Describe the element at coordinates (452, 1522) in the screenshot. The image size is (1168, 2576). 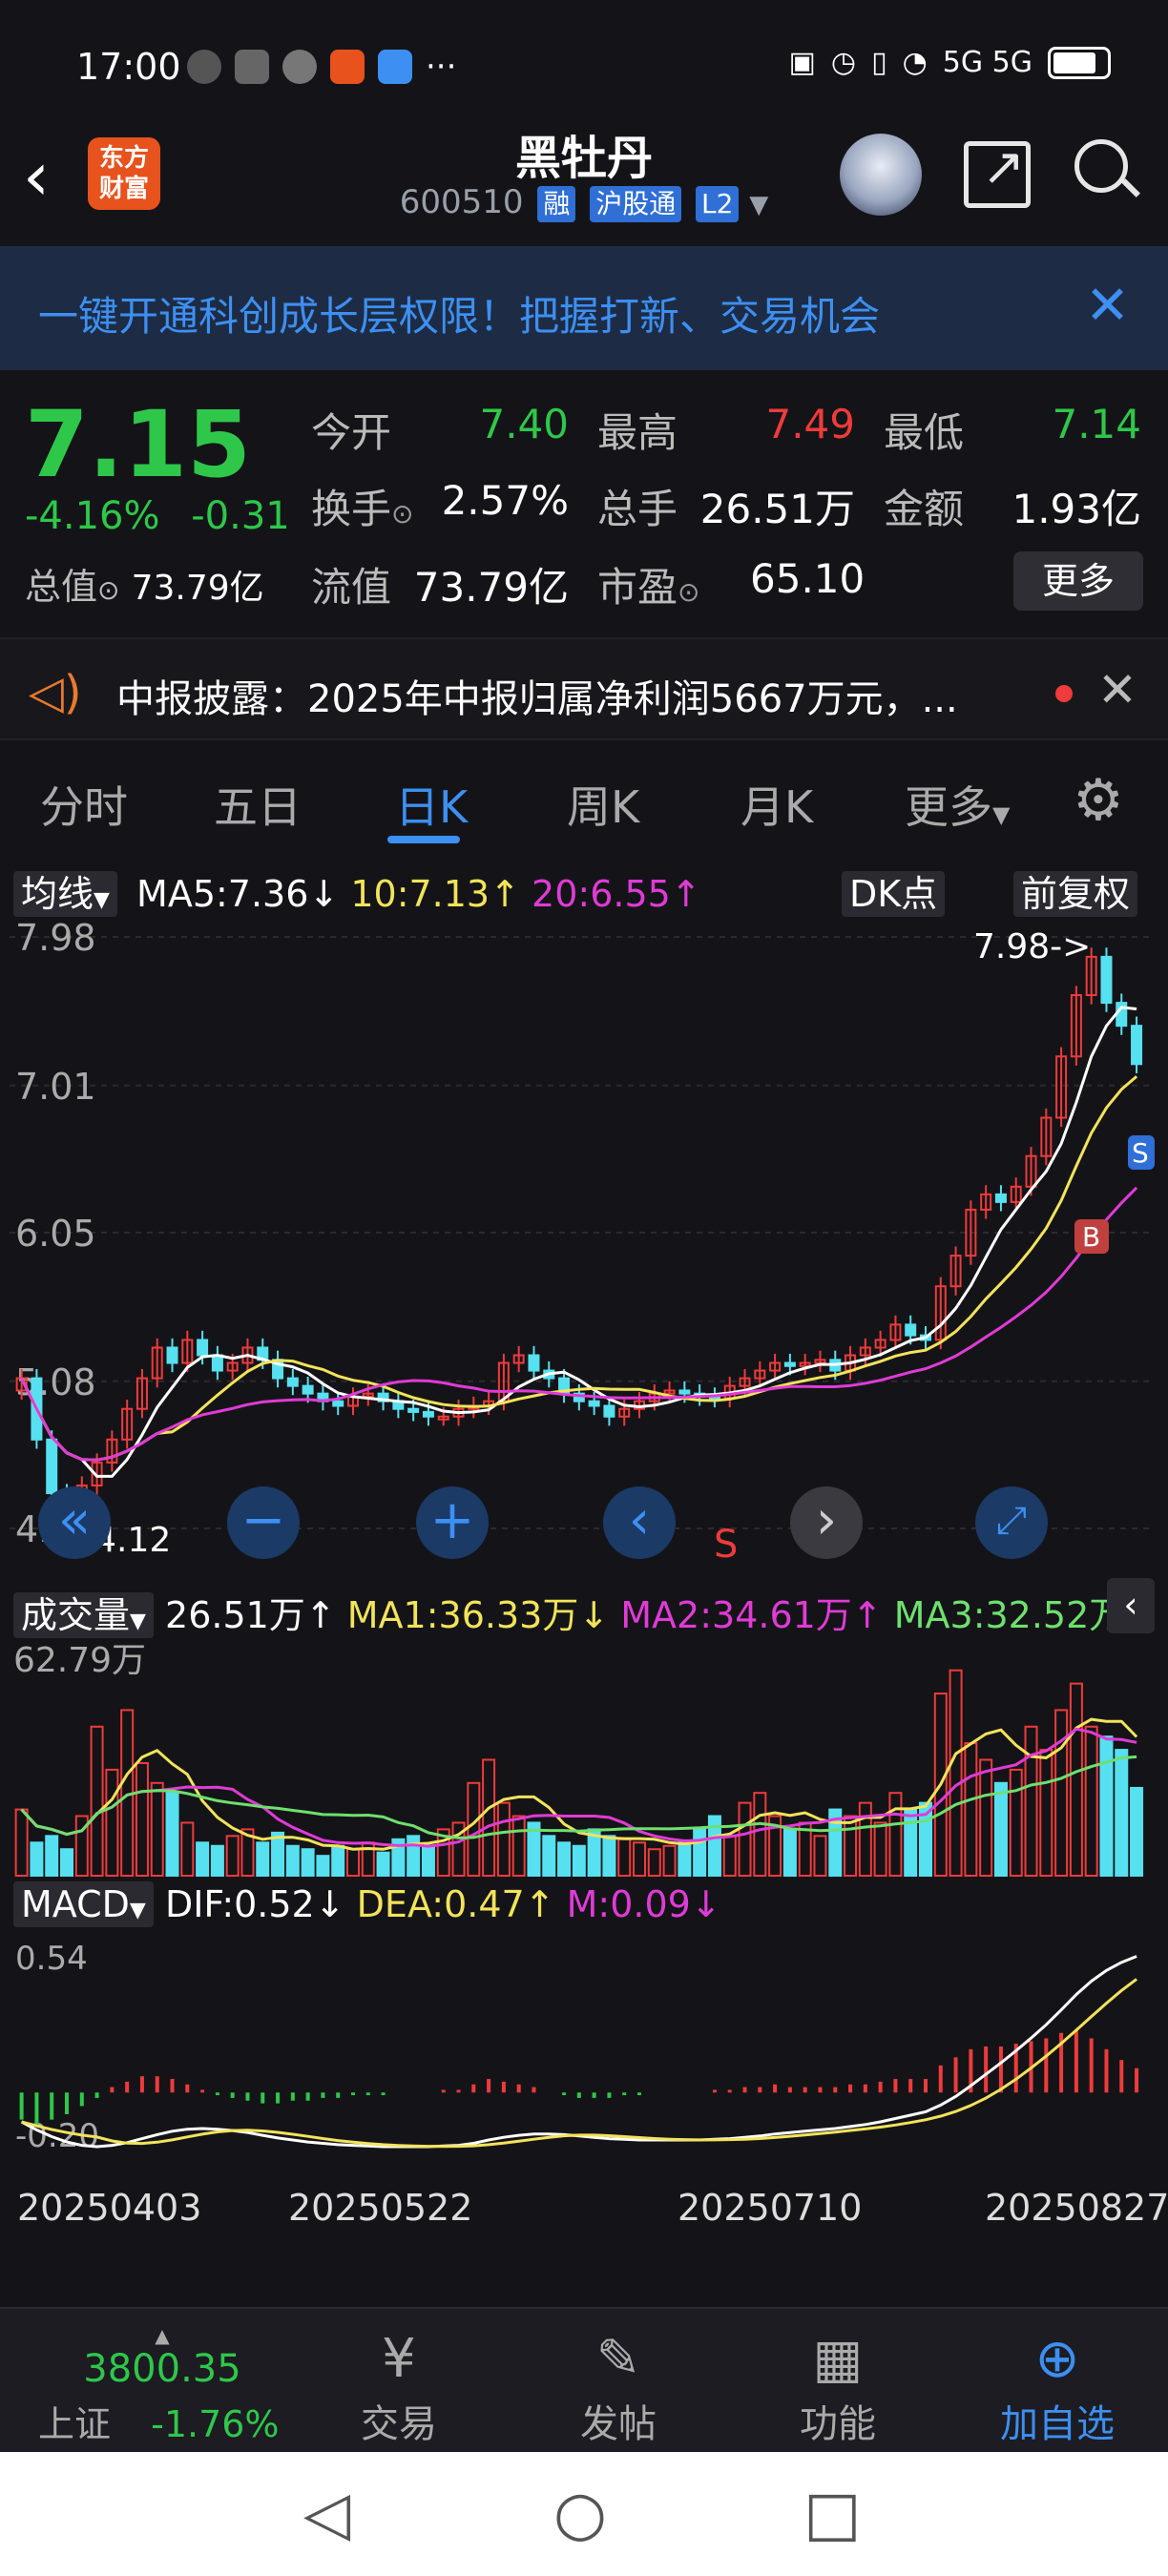
I see `zoom-in-button: +` at that location.